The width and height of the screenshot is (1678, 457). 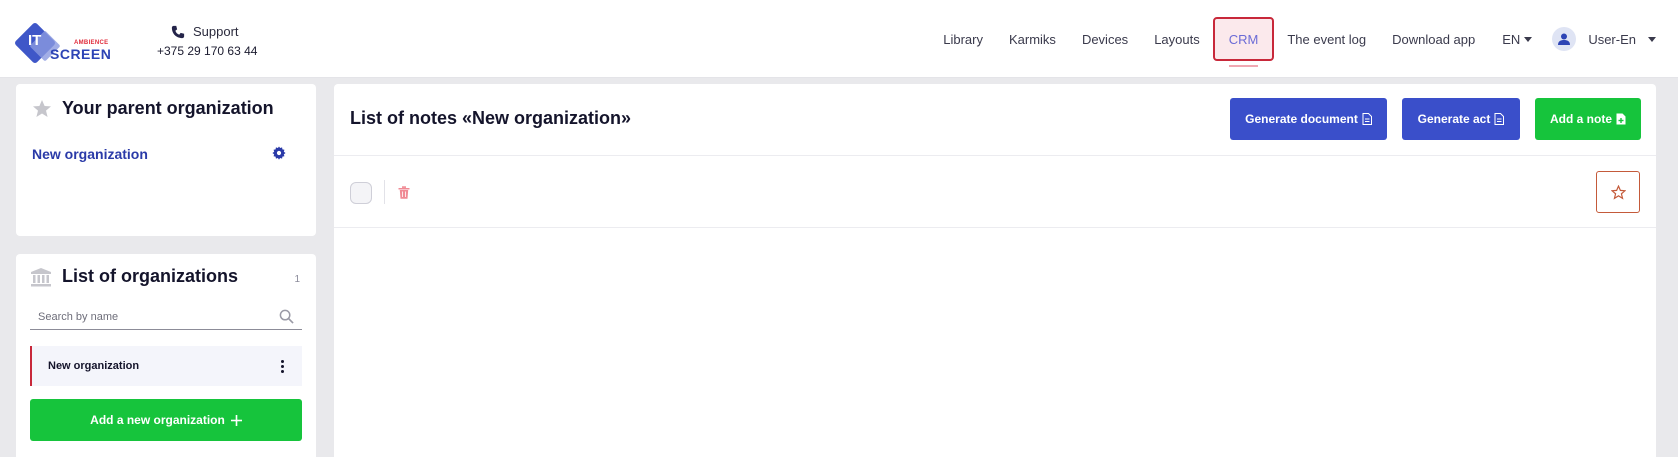 I want to click on organizations-count: 1, so click(x=297, y=279).